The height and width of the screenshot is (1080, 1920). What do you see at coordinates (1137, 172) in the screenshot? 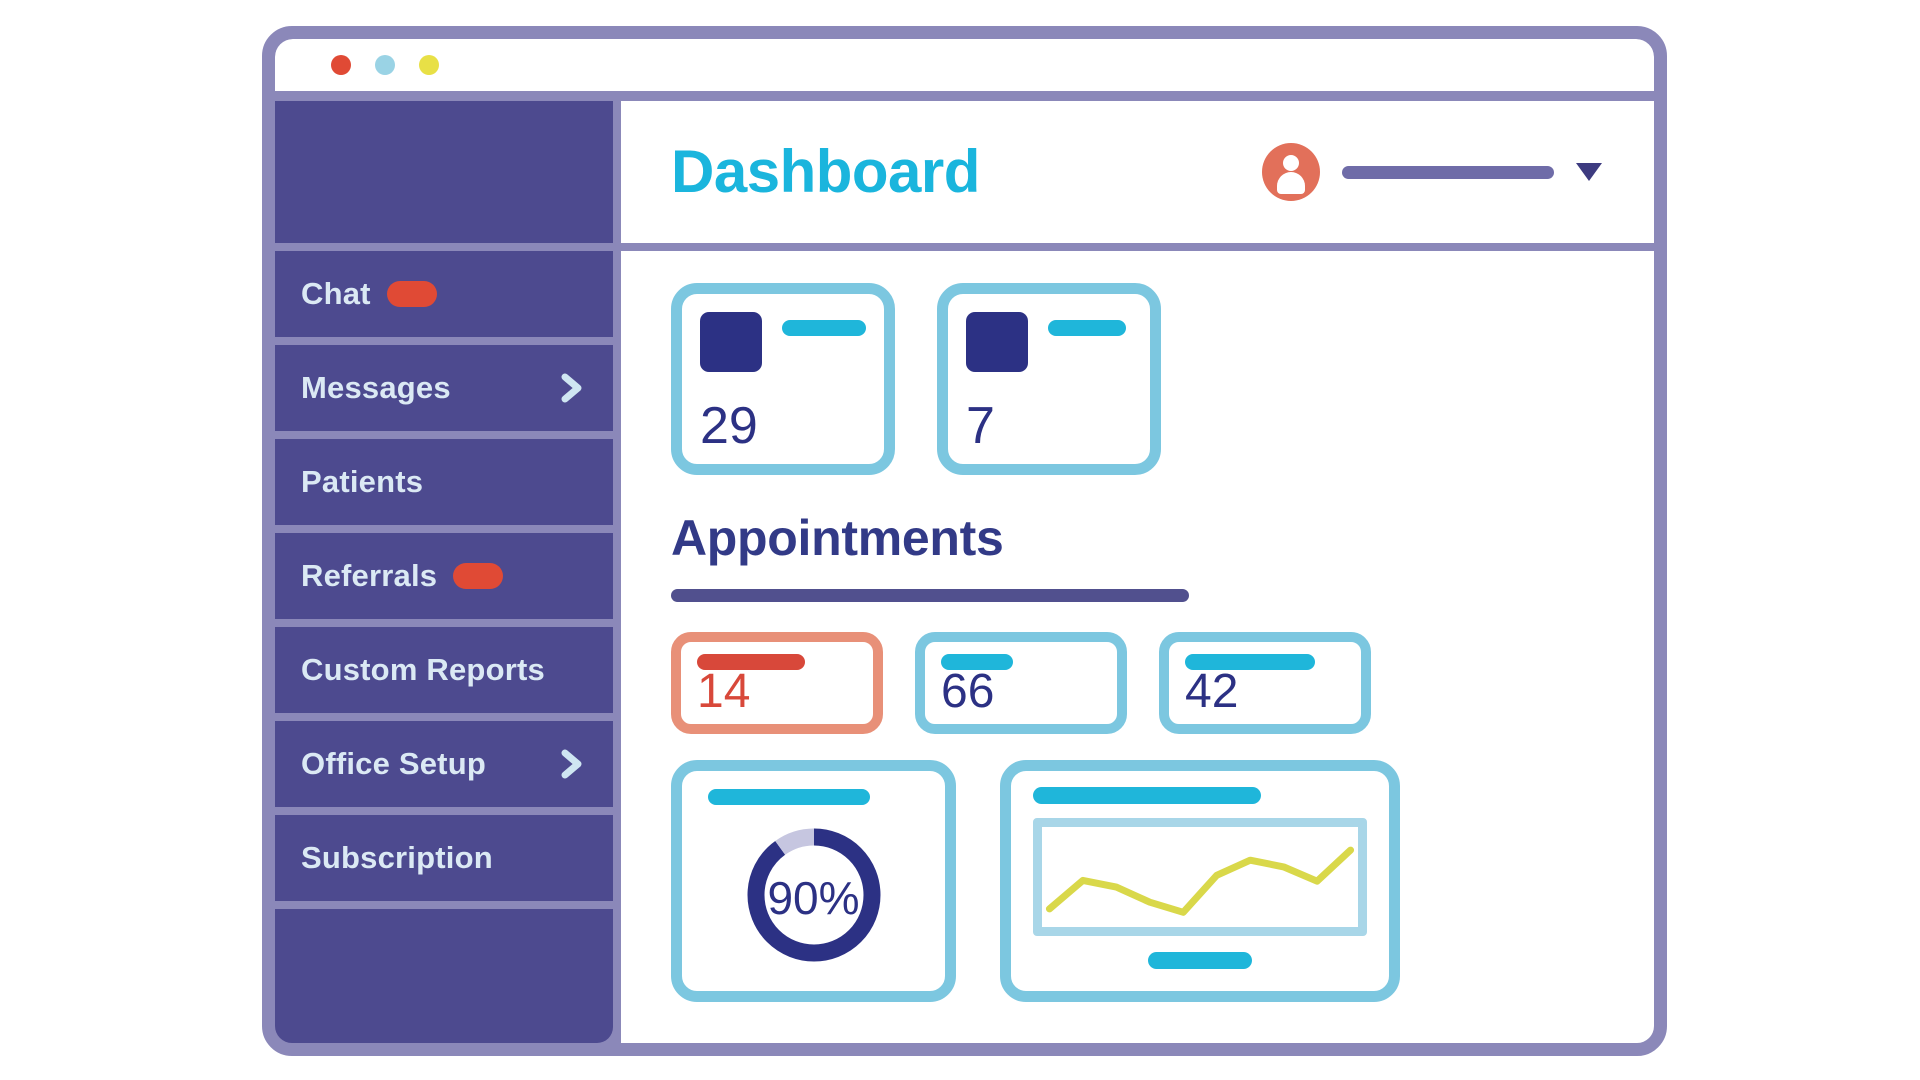
I see `page-header: Dashboard` at bounding box center [1137, 172].